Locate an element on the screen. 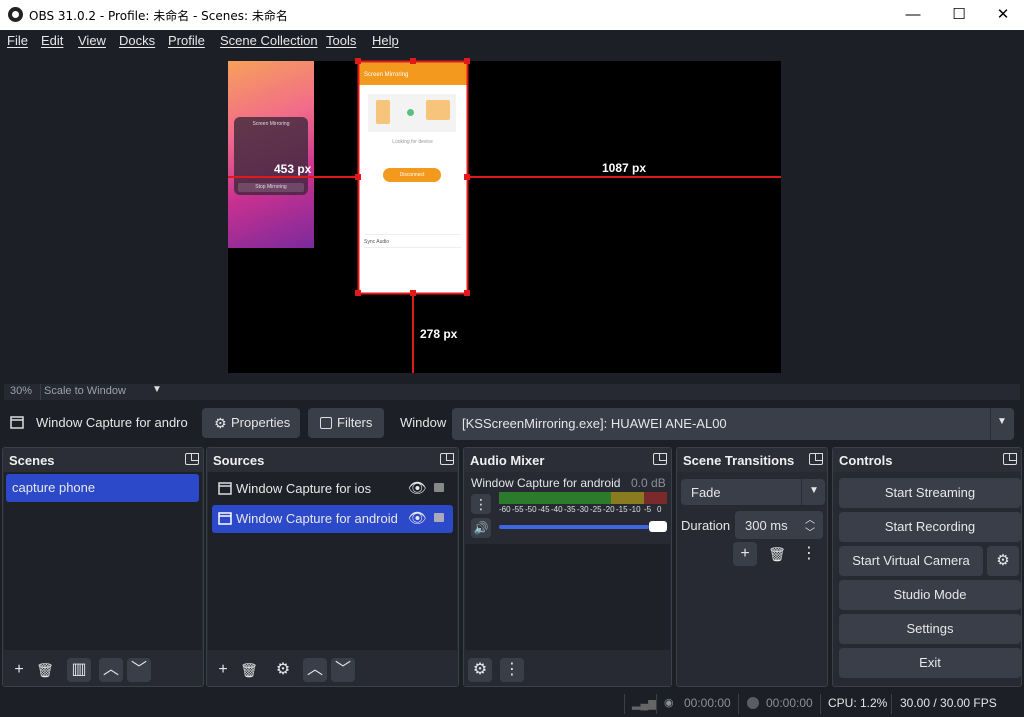  fps-readout: 30.00 / 30.00 FPS is located at coordinates (948, 703).